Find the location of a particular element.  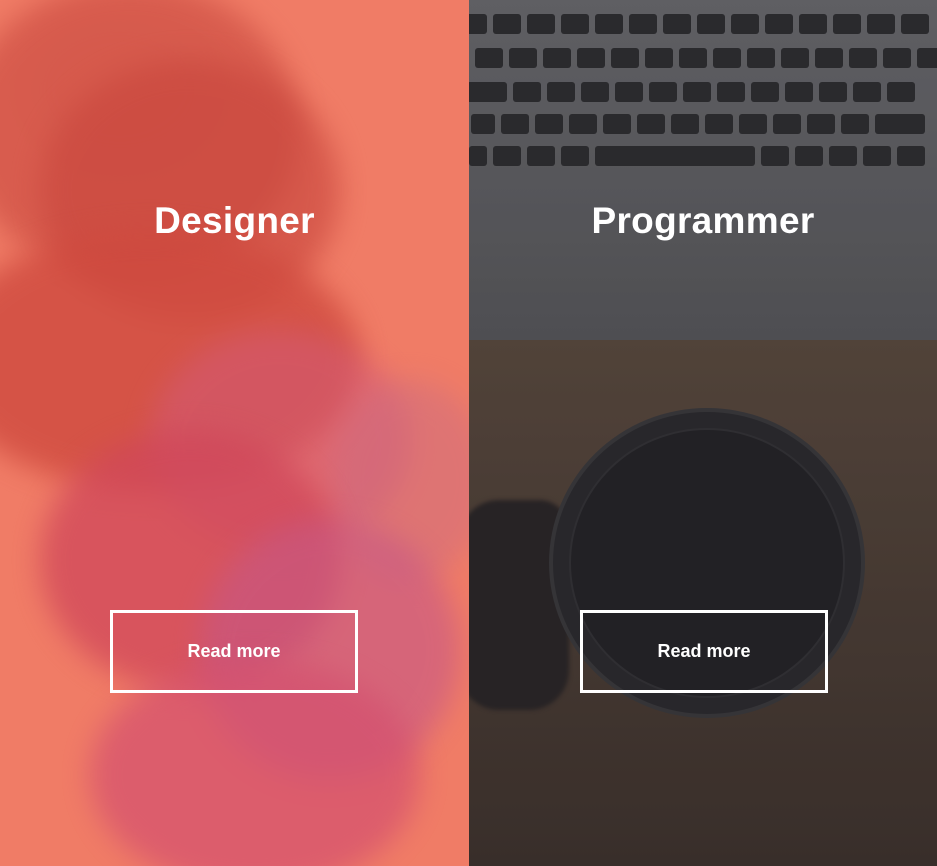

programmer-title: Programmer is located at coordinates (703, 220).